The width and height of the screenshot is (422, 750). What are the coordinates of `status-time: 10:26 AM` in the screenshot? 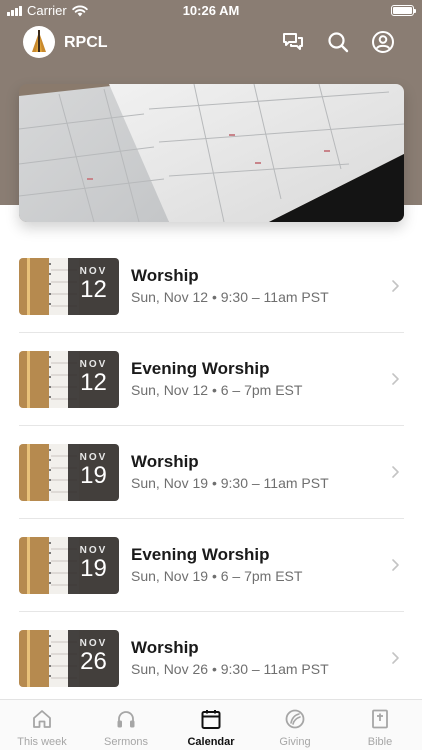 It's located at (211, 10).